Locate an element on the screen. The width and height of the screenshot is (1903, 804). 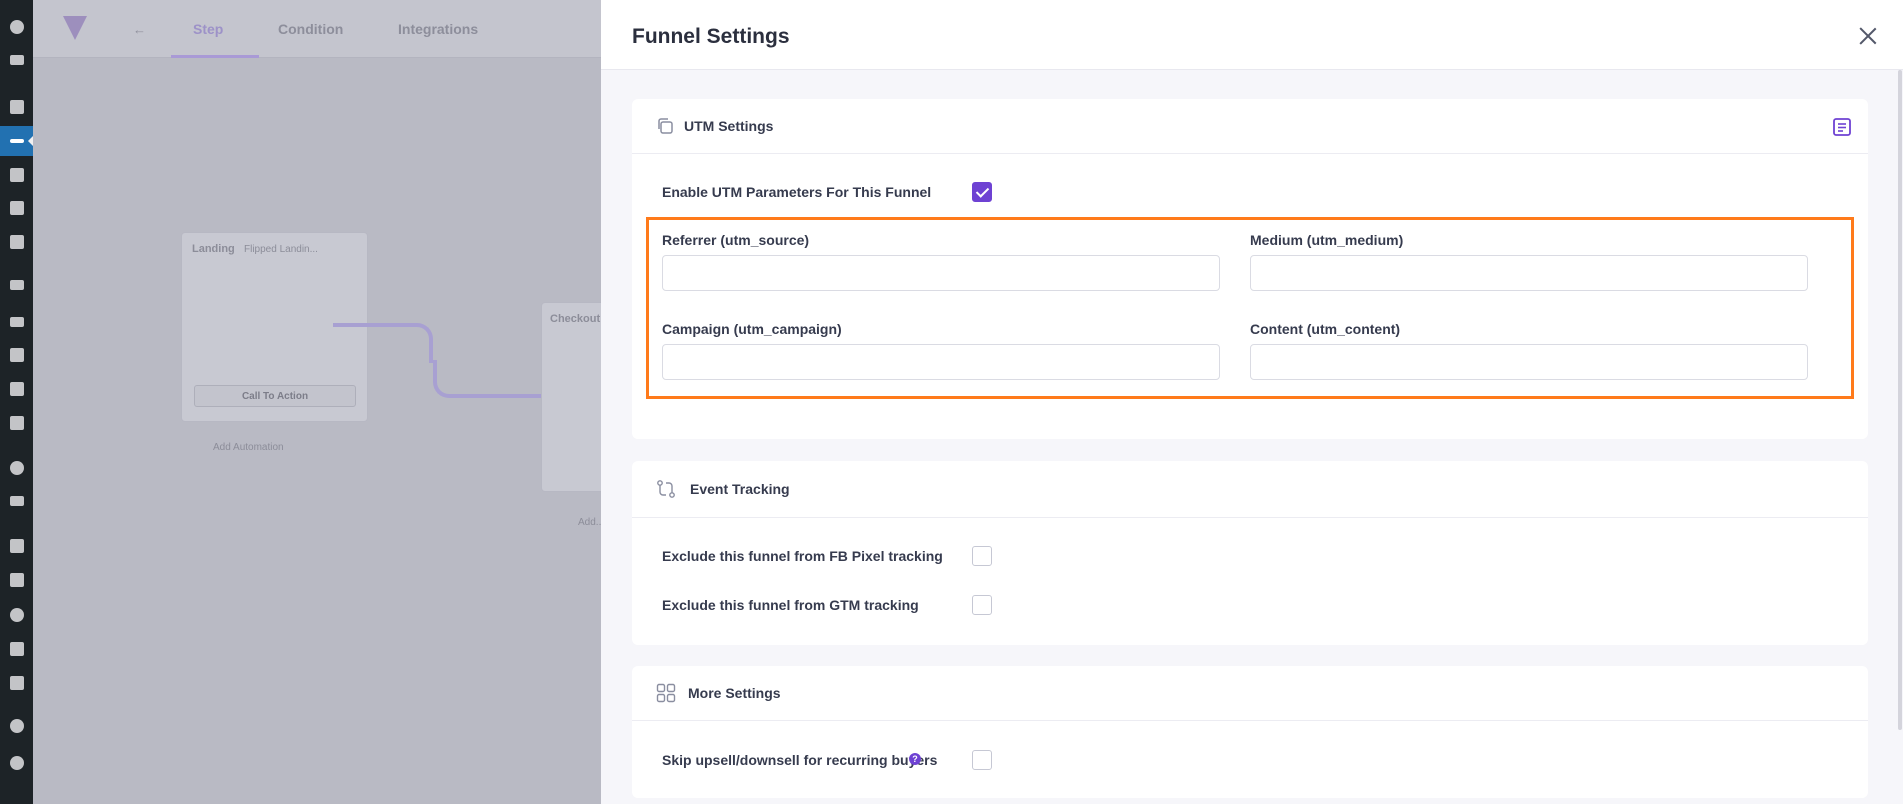
enable-utm-label: Enable UTM Parameters For This Funnel is located at coordinates (797, 192).